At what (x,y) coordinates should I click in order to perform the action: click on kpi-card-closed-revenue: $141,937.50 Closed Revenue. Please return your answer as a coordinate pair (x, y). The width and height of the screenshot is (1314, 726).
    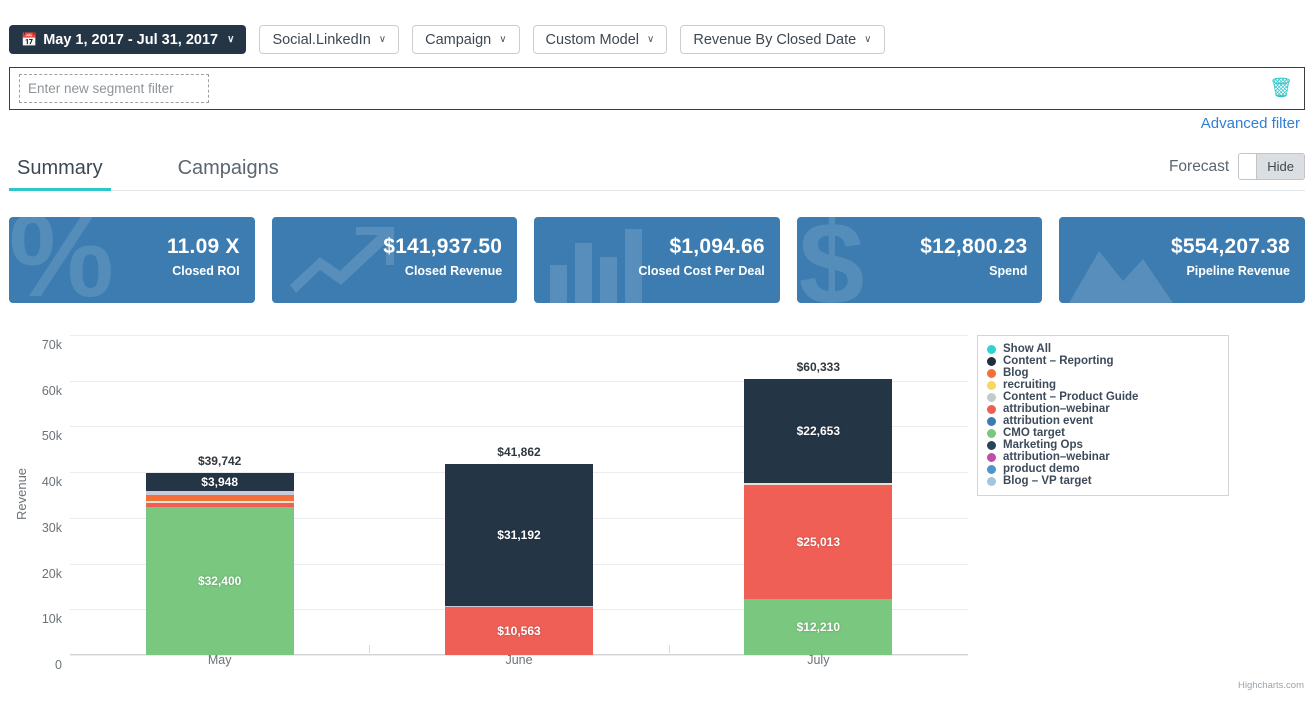
    Looking at the image, I should click on (394, 260).